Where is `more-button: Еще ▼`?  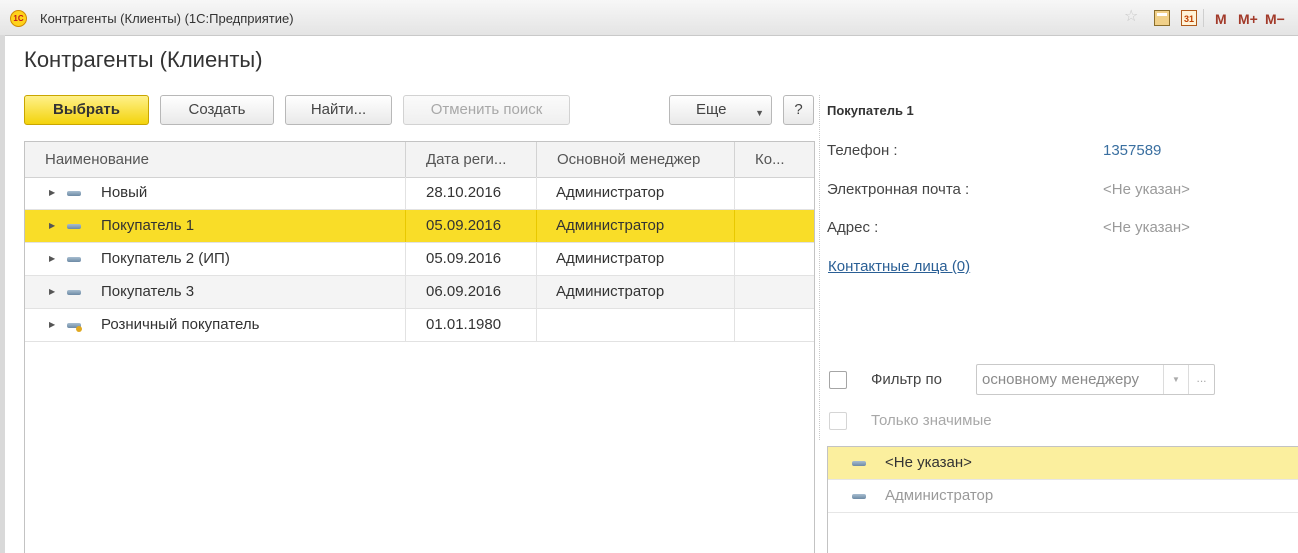
more-button: Еще ▼ is located at coordinates (720, 110).